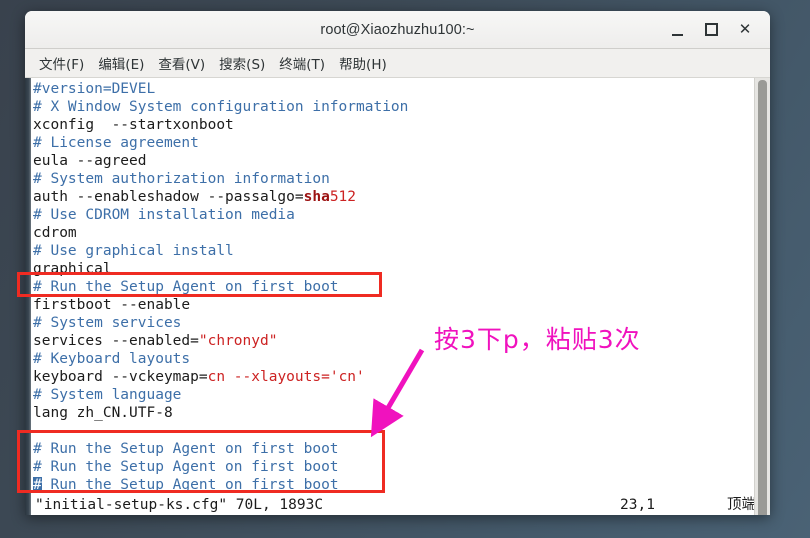 Image resolution: width=810 pixels, height=538 pixels. I want to click on line-text: xconfig --startxonboot, so click(133, 125).